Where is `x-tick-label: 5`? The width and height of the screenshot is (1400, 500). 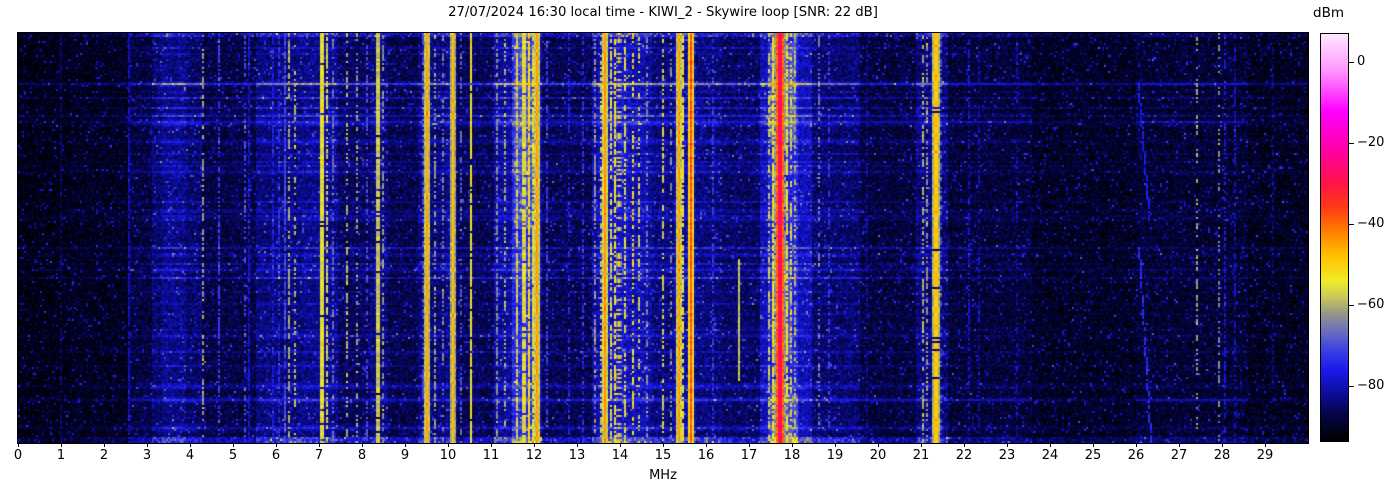
x-tick-label: 5 is located at coordinates (233, 455).